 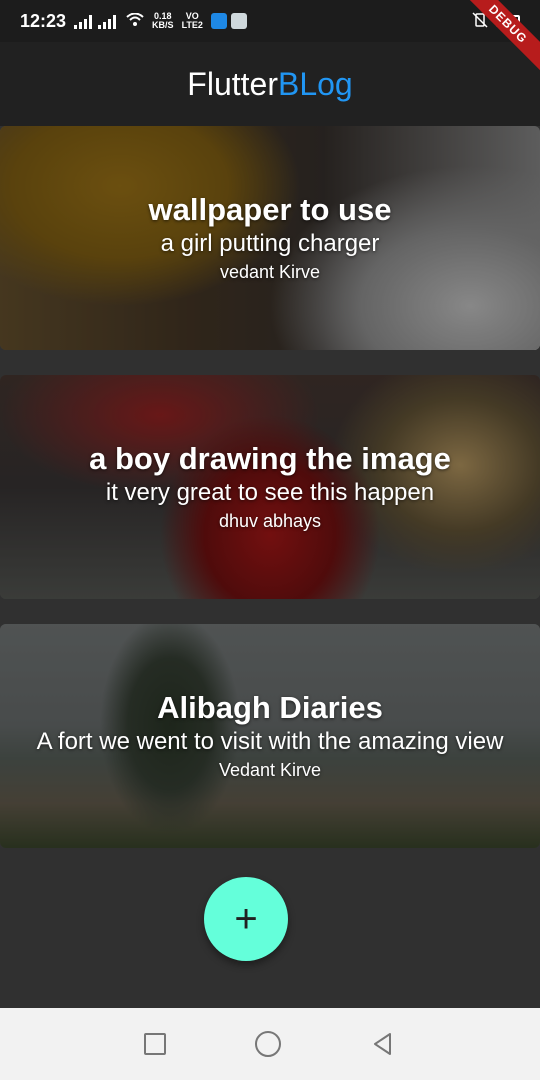 I want to click on app-title-part1: Flutter, so click(x=232, y=83).